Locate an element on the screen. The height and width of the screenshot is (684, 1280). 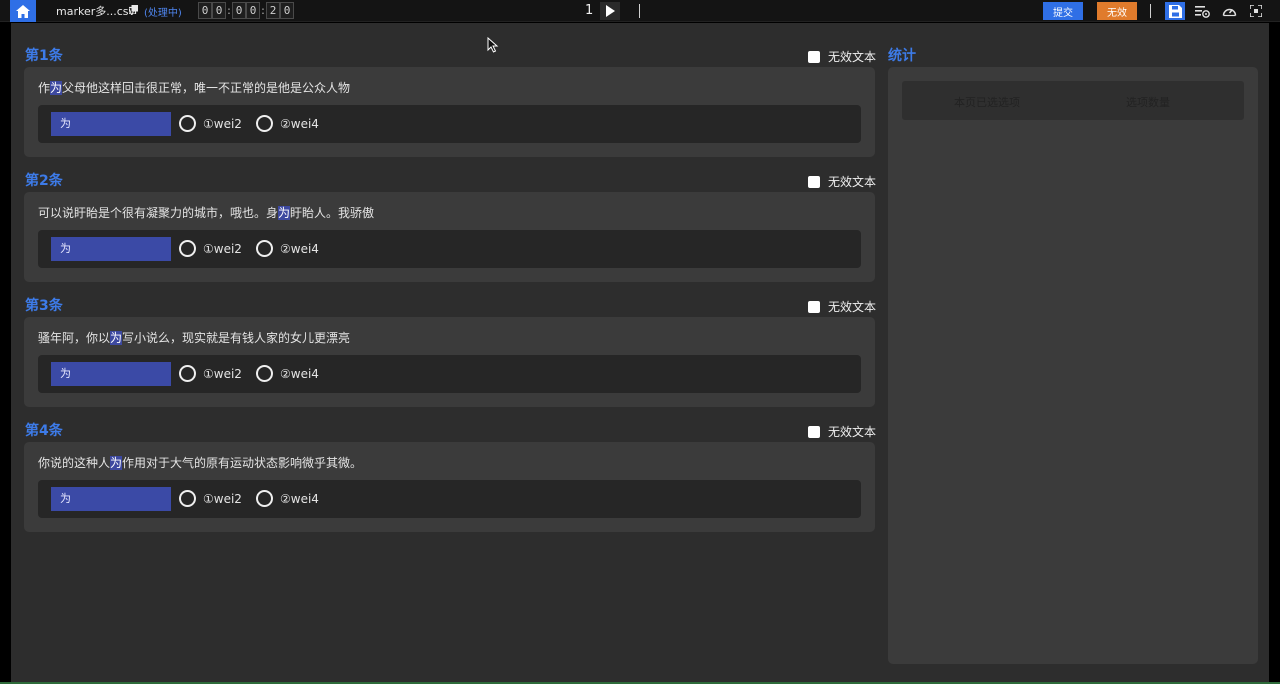
stats-table-header: 本页已选选项 选项数量 is located at coordinates (1073, 100).